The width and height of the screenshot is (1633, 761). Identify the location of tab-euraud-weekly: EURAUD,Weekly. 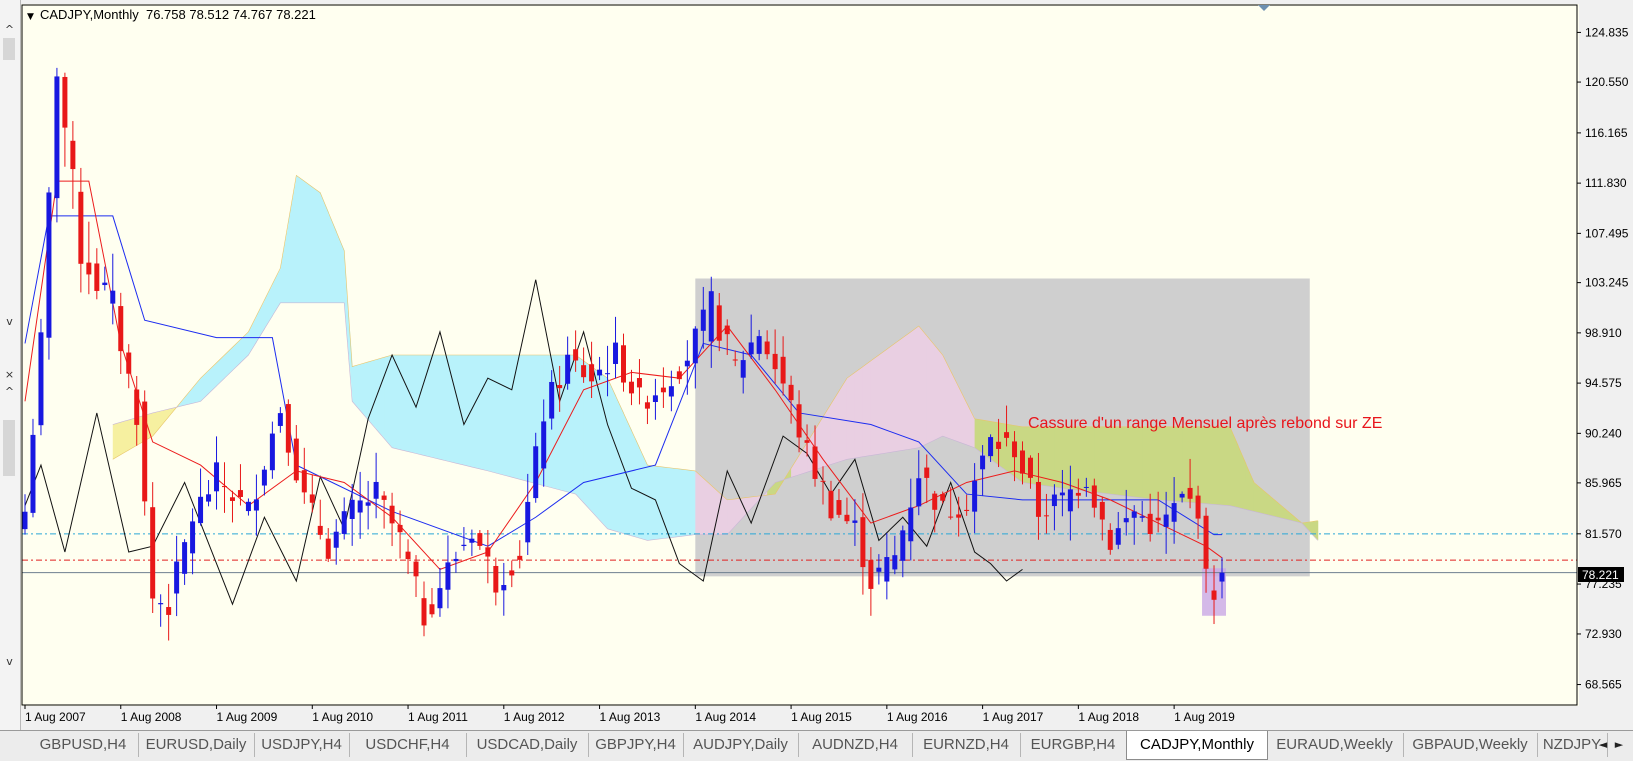
(1335, 745).